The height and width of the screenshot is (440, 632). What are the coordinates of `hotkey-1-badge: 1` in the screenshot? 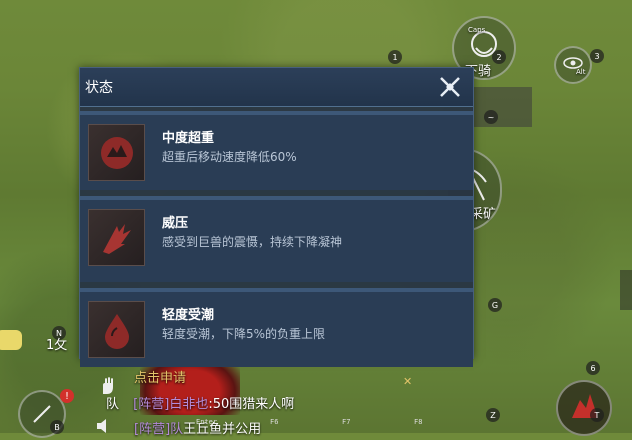 It's located at (395, 57).